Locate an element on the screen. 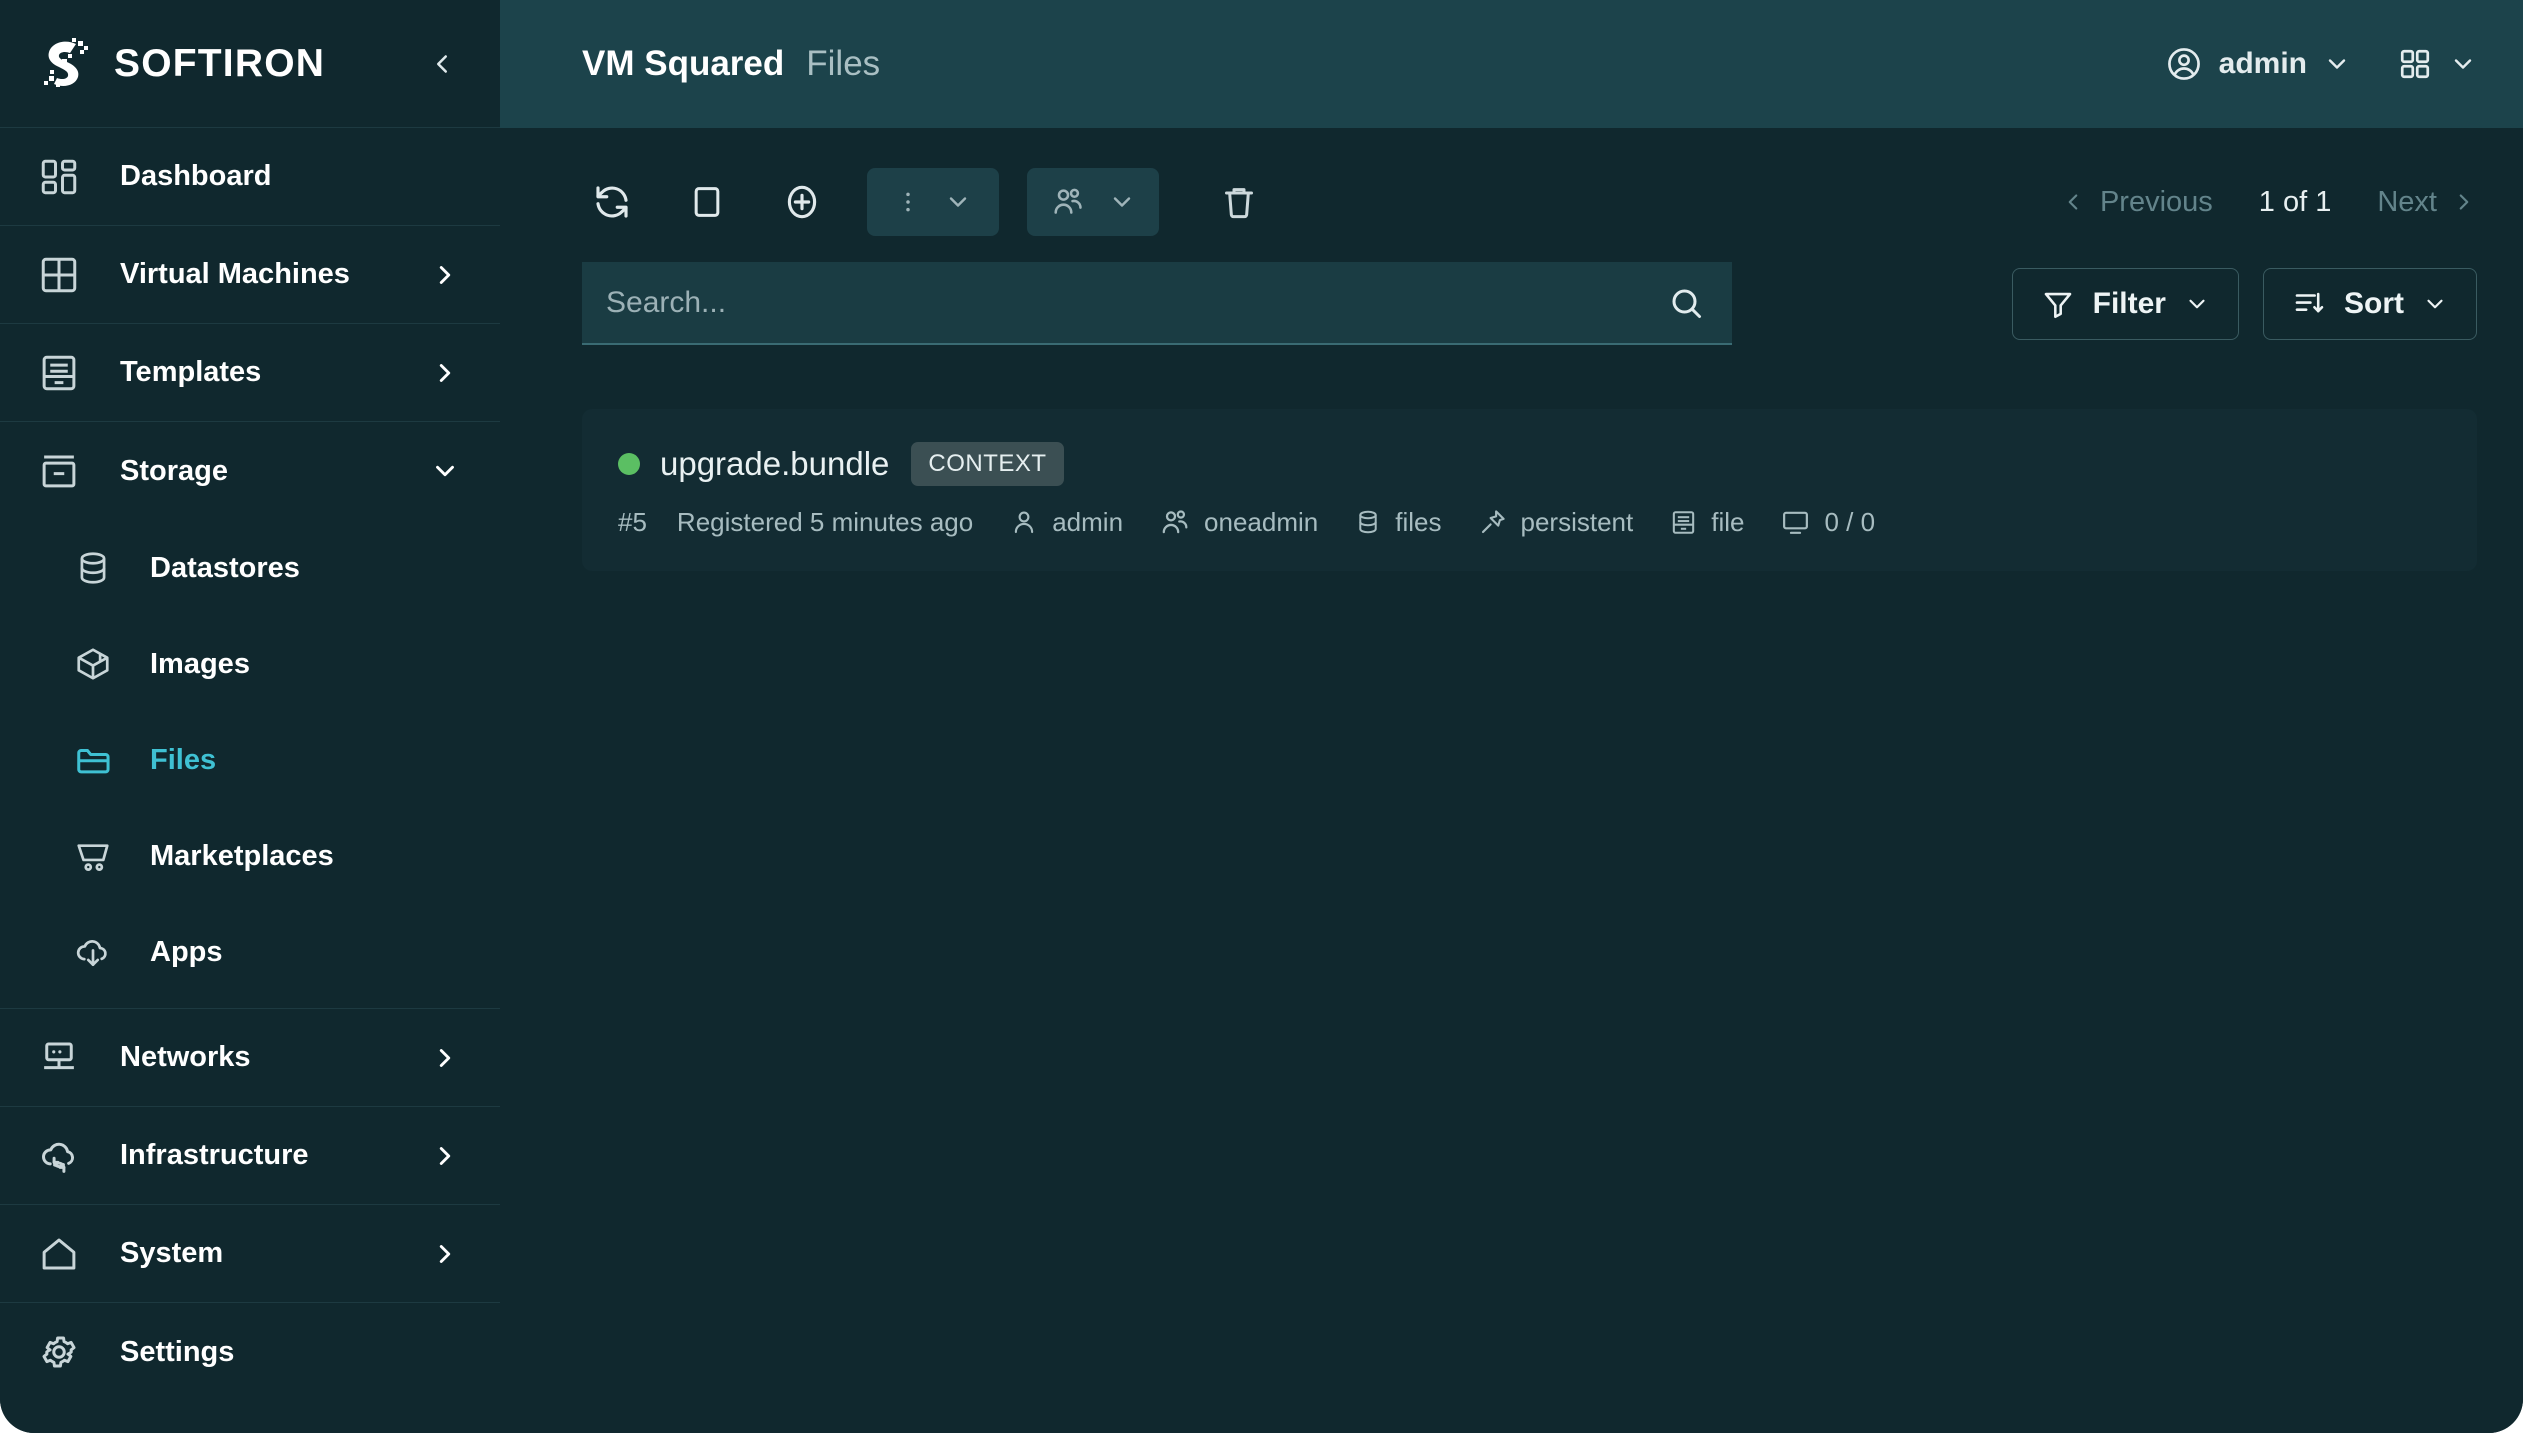 Image resolution: width=2523 pixels, height=1433 pixels. monitor-icon is located at coordinates (1795, 522).